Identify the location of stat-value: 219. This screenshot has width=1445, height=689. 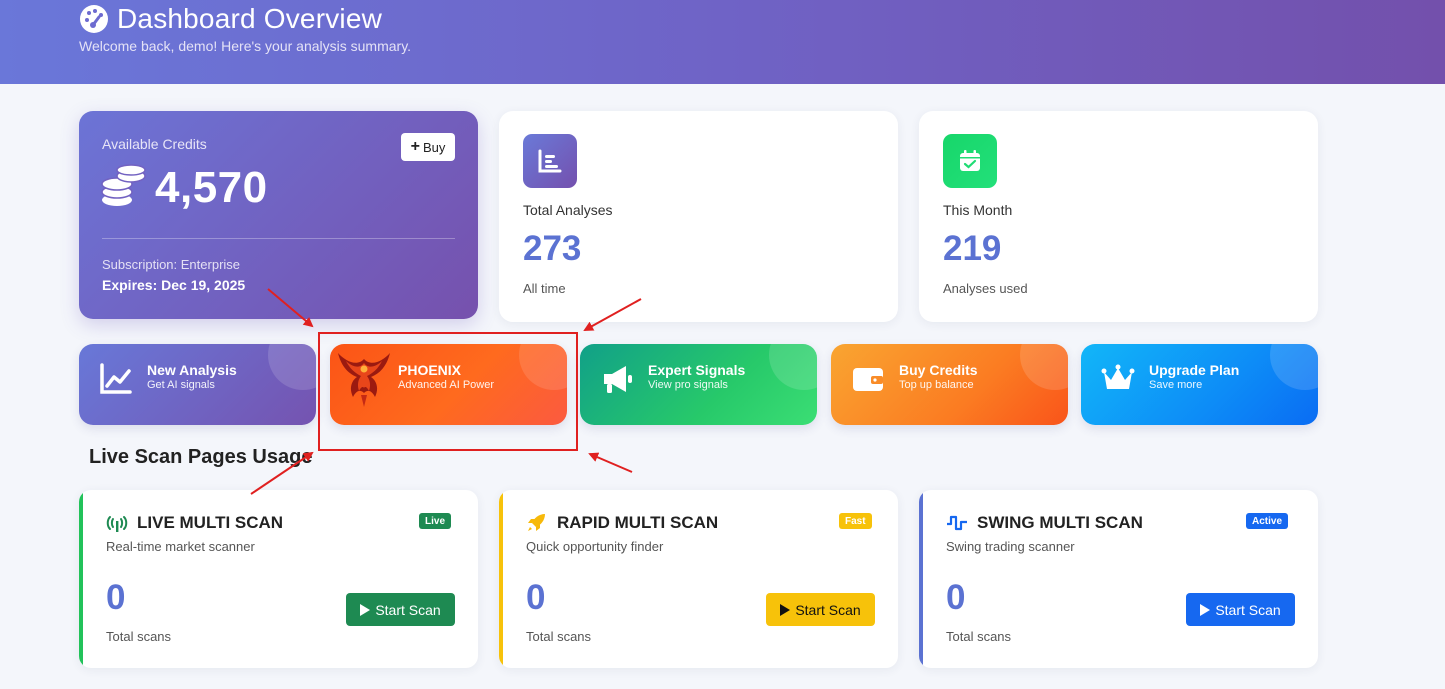
(972, 248).